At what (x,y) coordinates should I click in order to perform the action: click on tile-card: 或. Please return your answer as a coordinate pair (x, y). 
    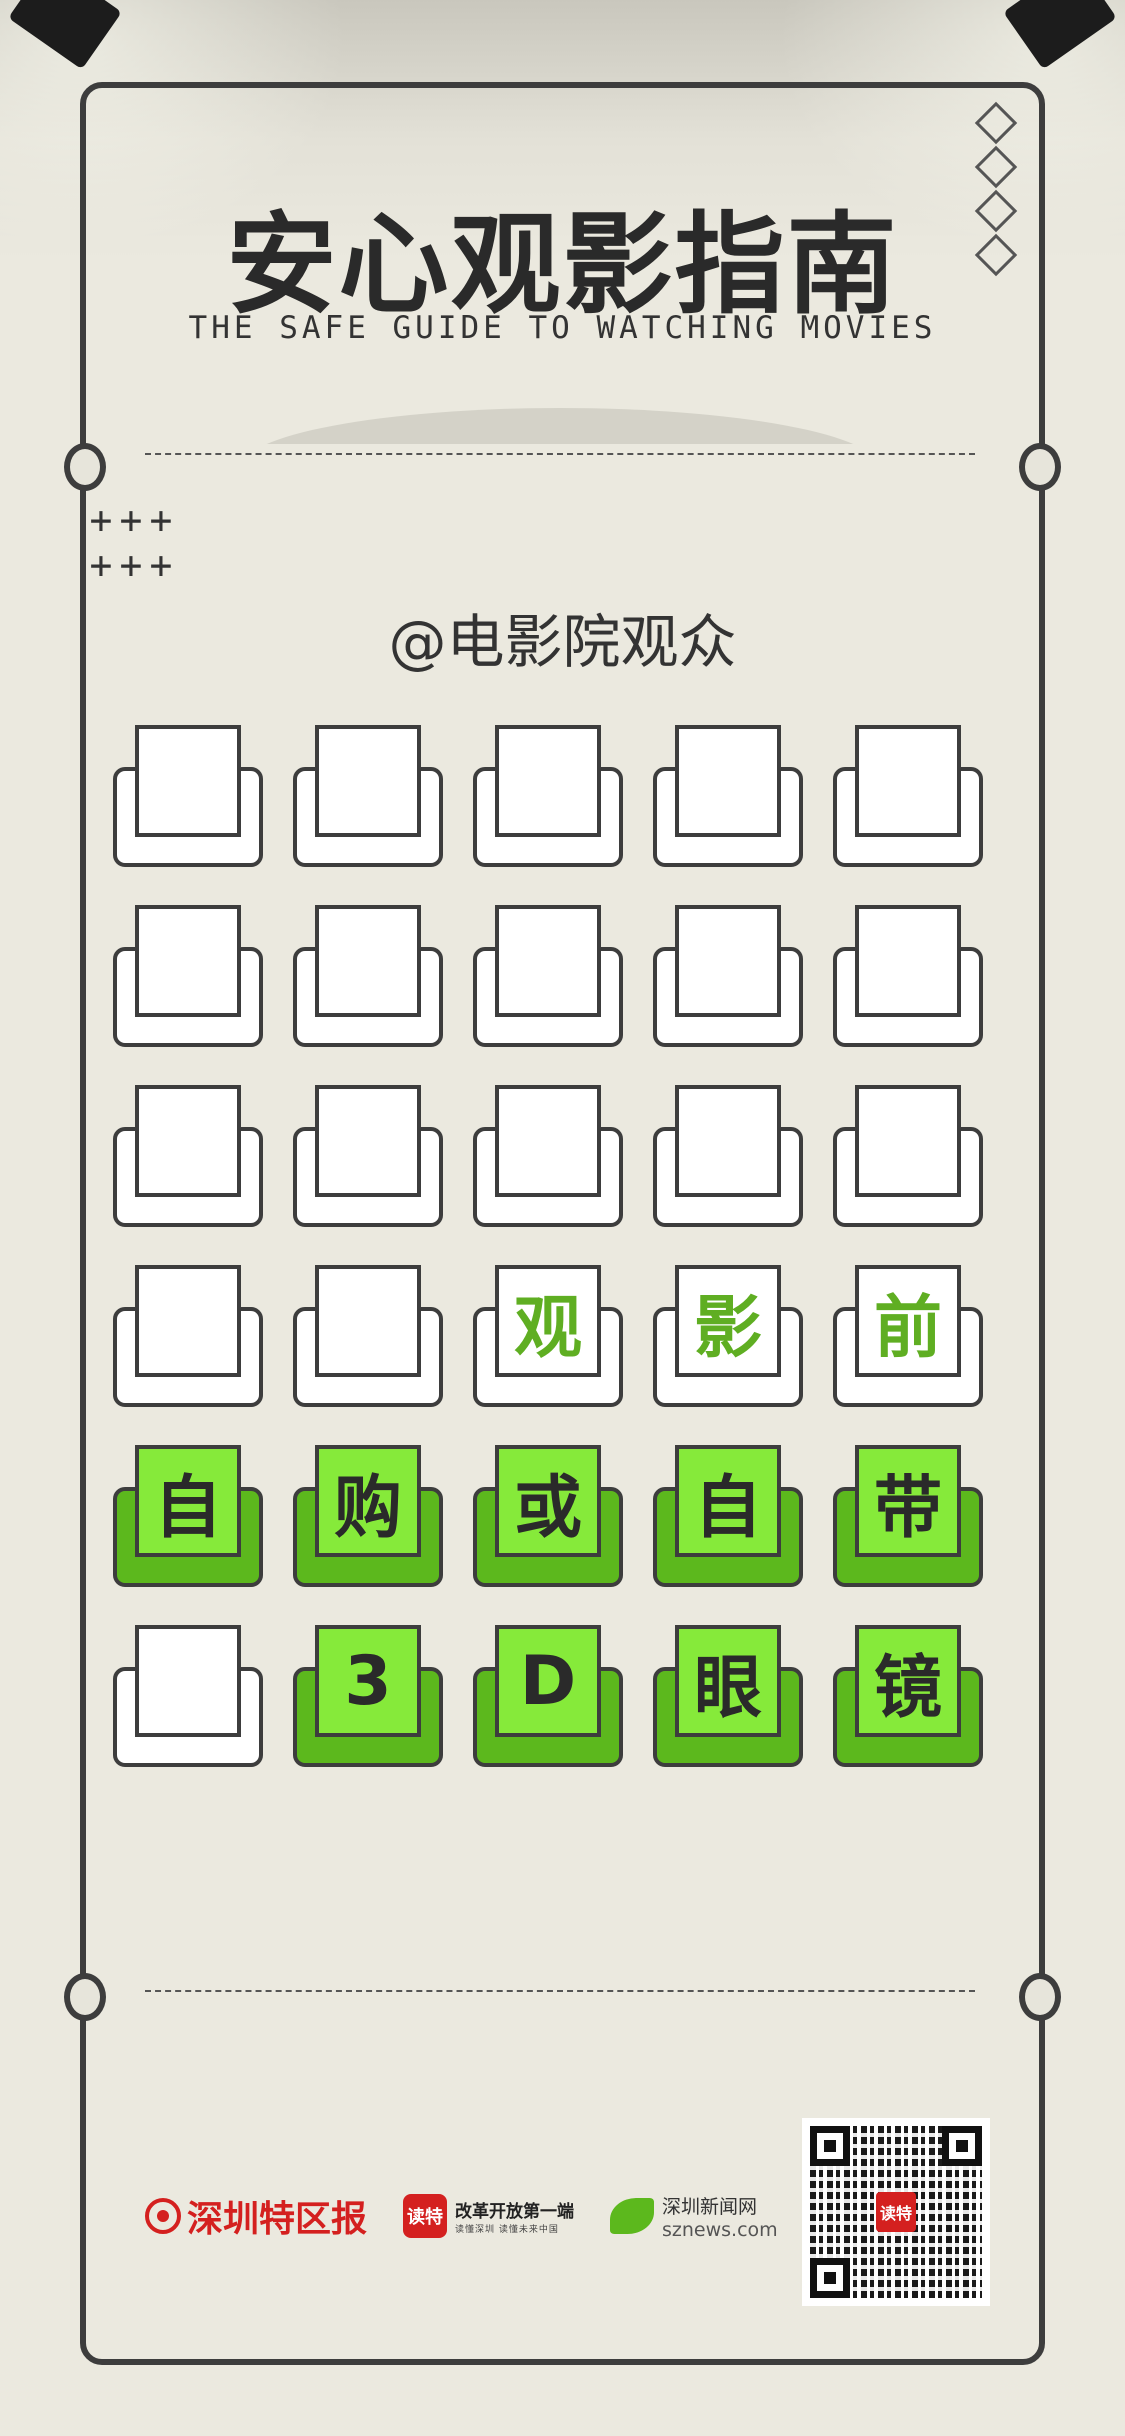
    Looking at the image, I should click on (548, 1501).